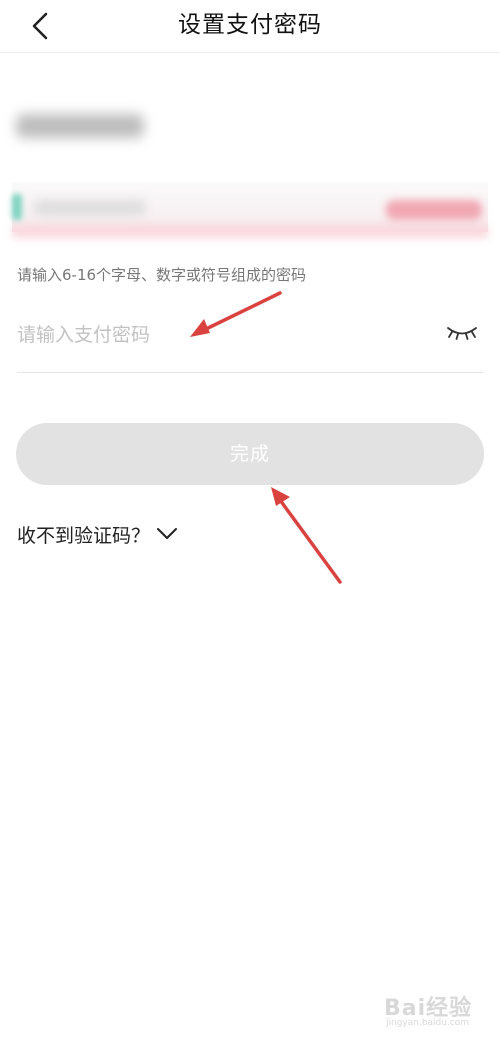 The height and width of the screenshot is (1042, 500). Describe the element at coordinates (434, 210) in the screenshot. I see `masked-get-code-button` at that location.